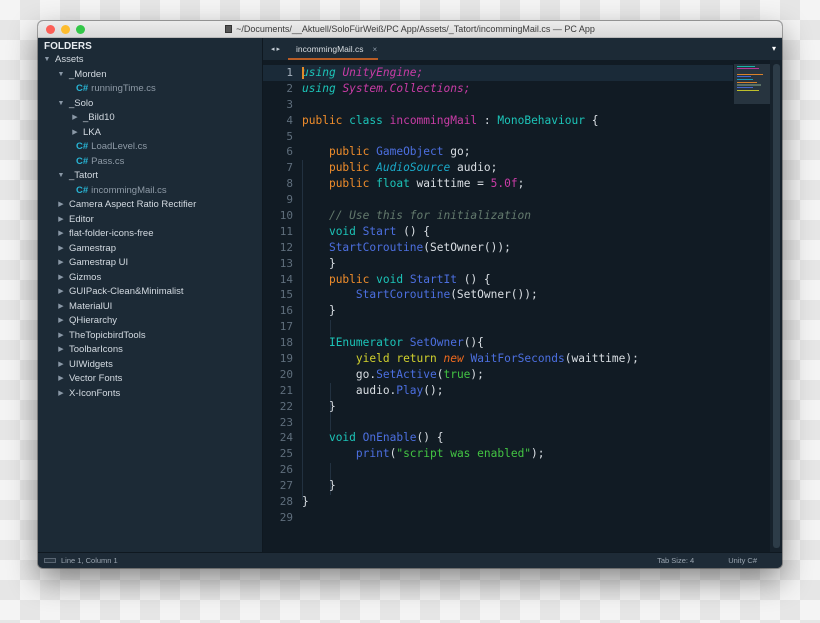  What do you see at coordinates (512, 391) in the screenshot?
I see `code-line: audio.Play();` at bounding box center [512, 391].